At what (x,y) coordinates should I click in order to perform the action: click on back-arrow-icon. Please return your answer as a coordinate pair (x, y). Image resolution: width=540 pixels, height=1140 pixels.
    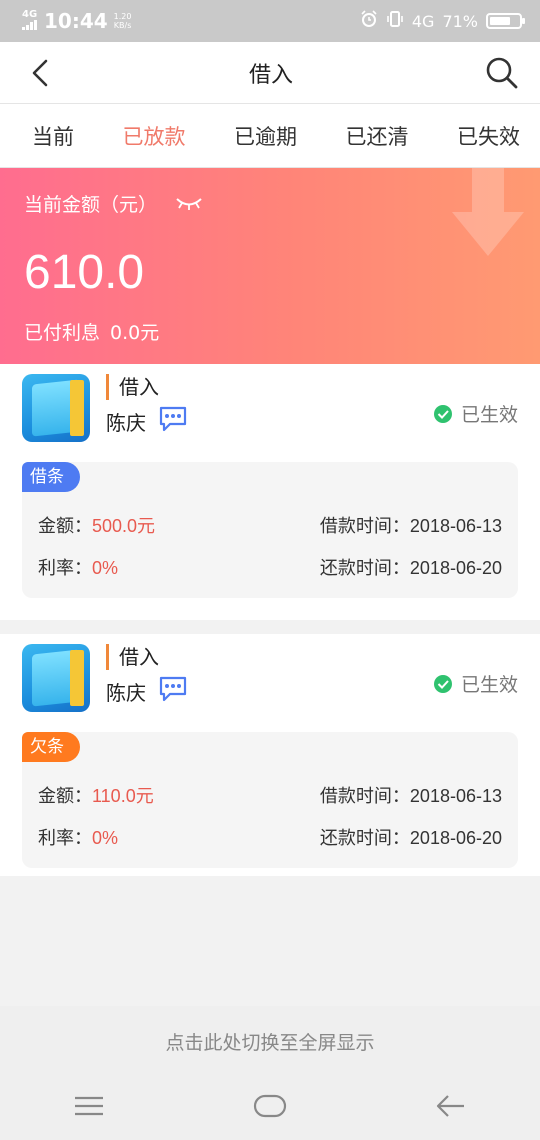
    Looking at the image, I should click on (40, 72).